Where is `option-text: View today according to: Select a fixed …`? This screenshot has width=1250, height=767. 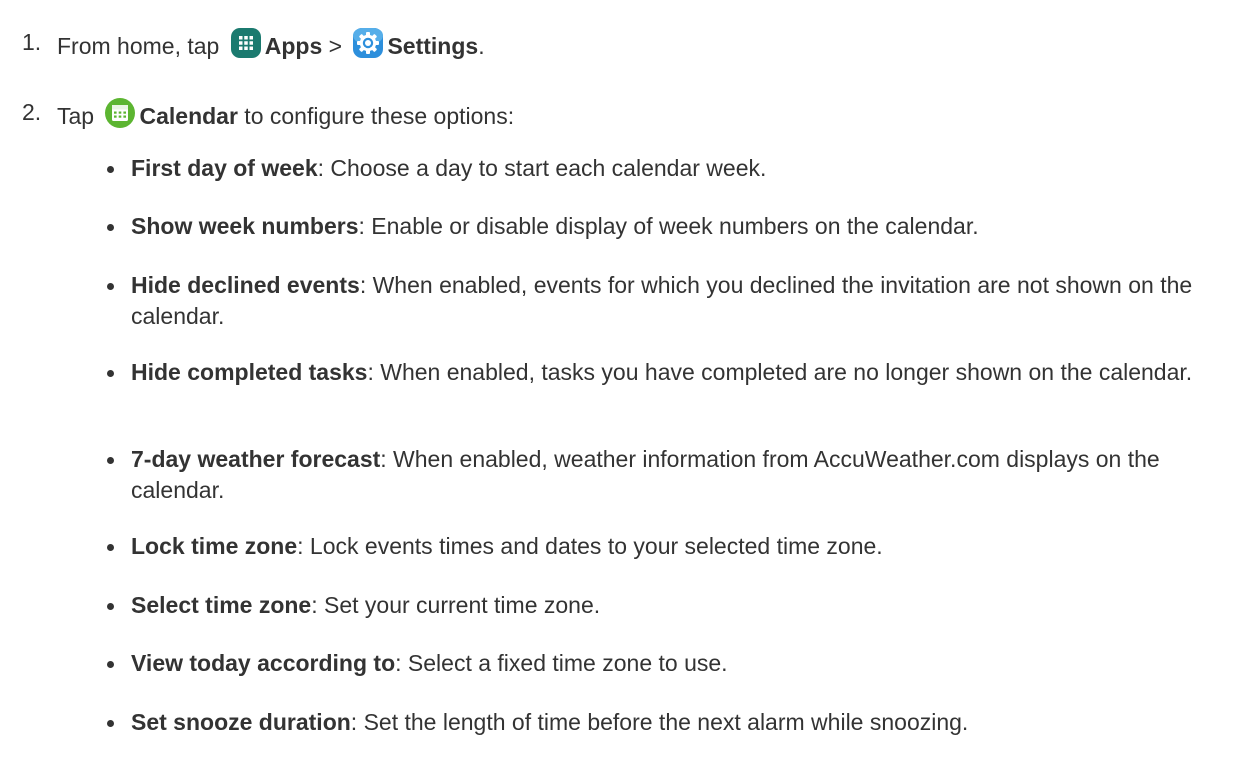
option-text: View today according to: Select a fixed … is located at coordinates (683, 663).